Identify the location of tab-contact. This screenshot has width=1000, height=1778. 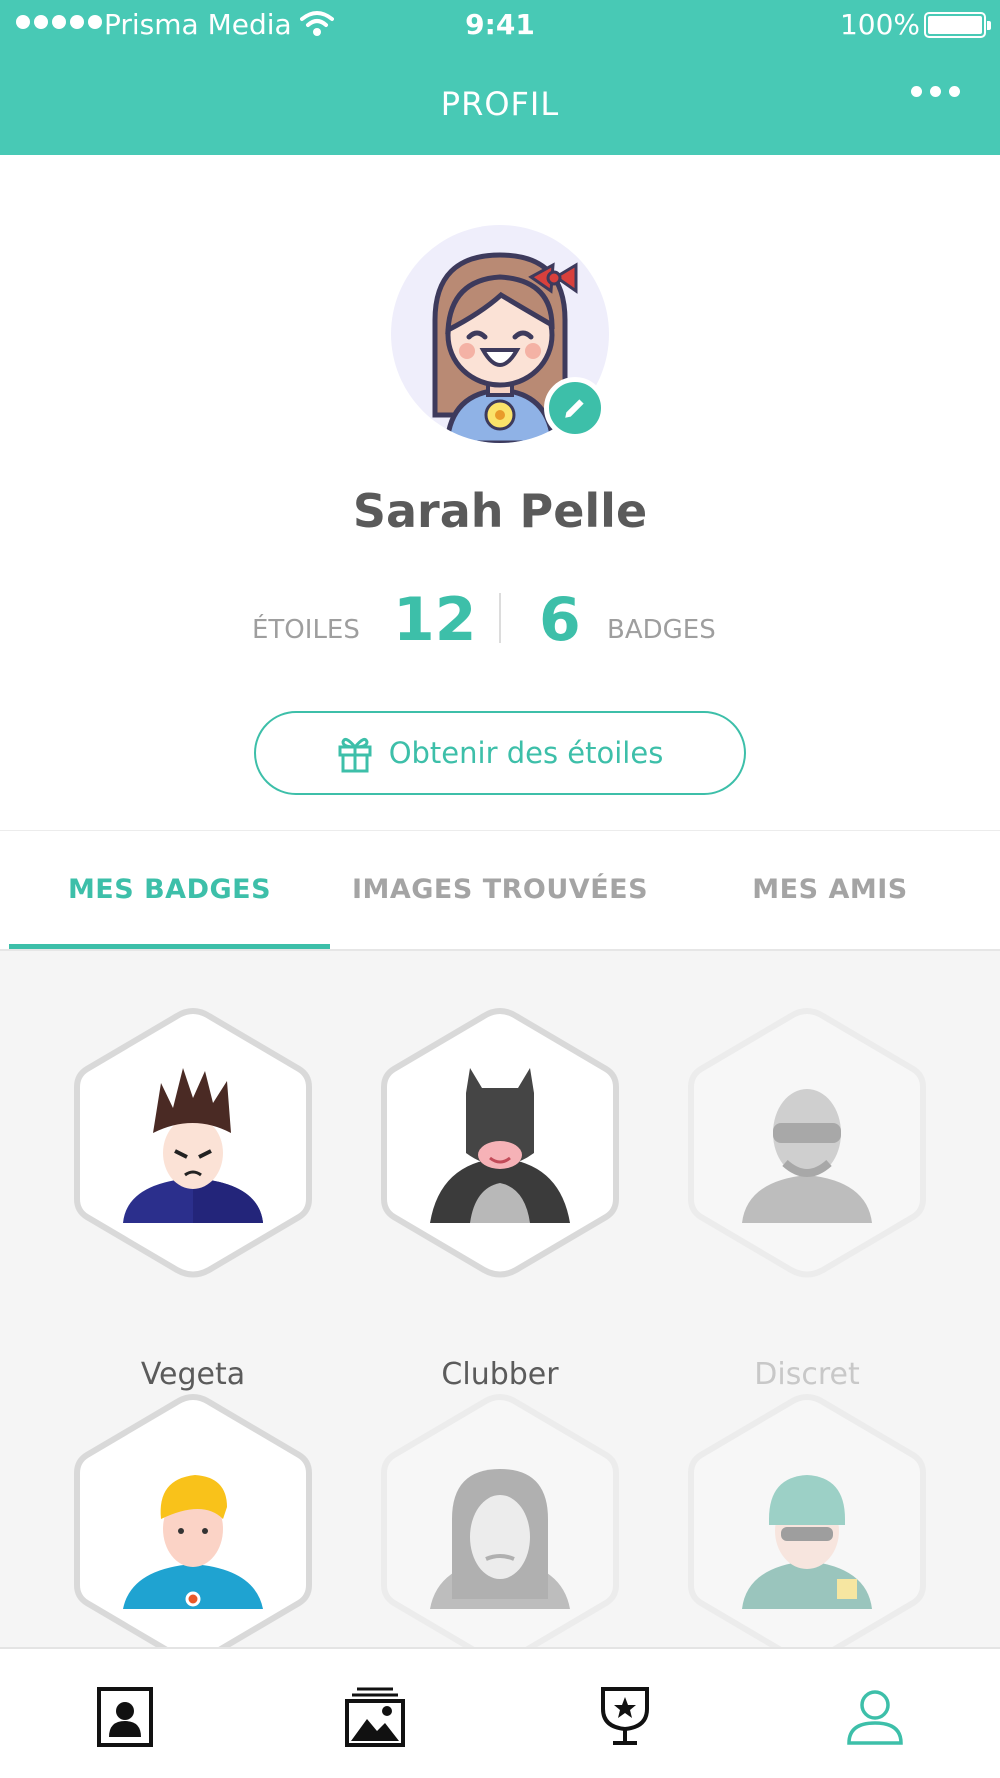
(125, 1717).